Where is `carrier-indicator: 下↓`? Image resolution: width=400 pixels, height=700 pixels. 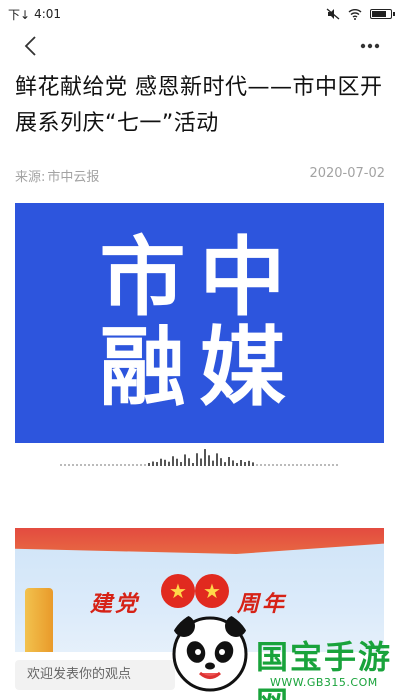
carrier-indicator: 下↓ is located at coordinates (19, 14).